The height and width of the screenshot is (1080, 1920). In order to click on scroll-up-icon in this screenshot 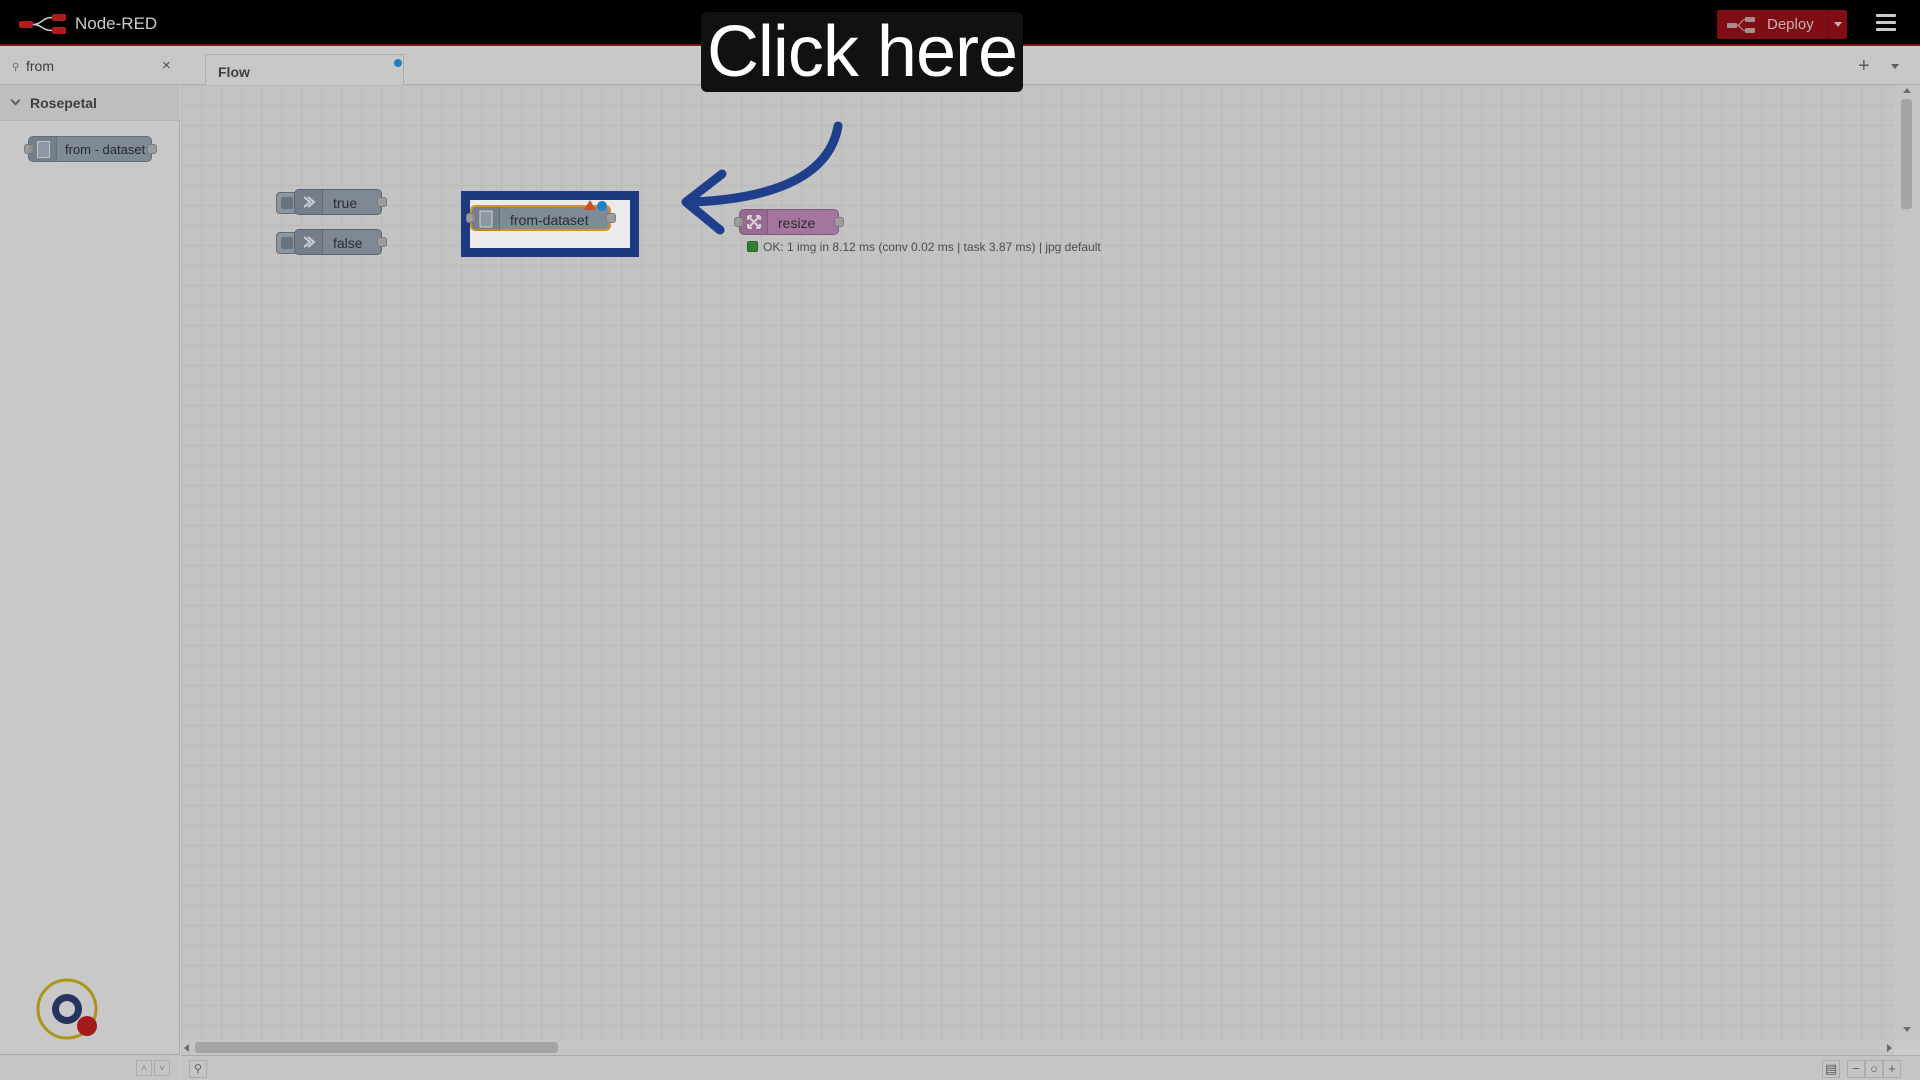, I will do `click(1907, 90)`.